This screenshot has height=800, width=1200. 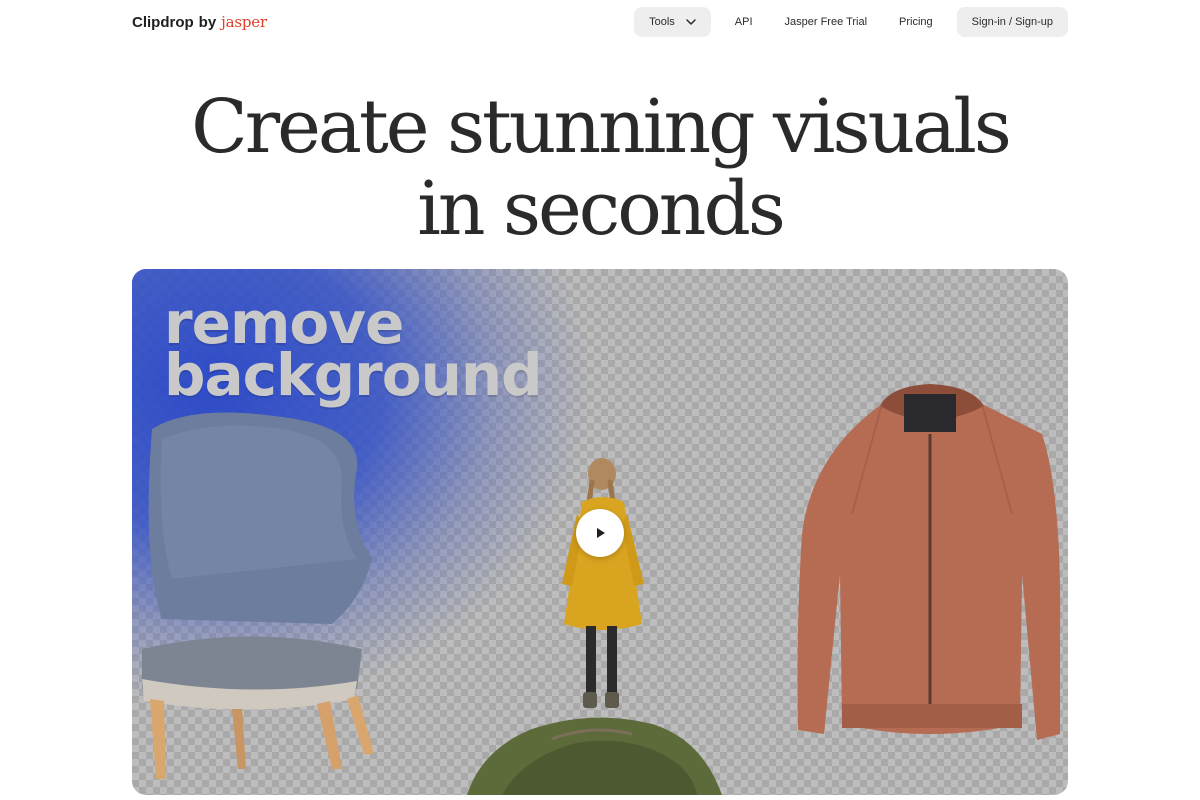 I want to click on nav-link-jasper-free-trial: Jasper Free Trial, so click(x=826, y=22).